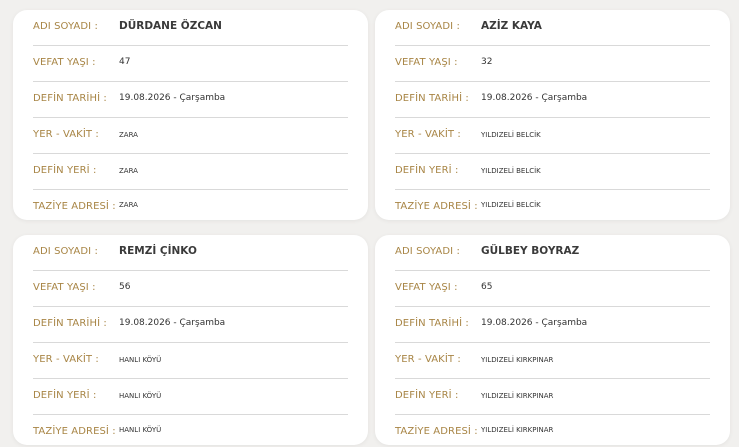 The height and width of the screenshot is (447, 739). I want to click on name-row: ADI SOYADI : DÜRDANE ÖZCAN, so click(190, 28).